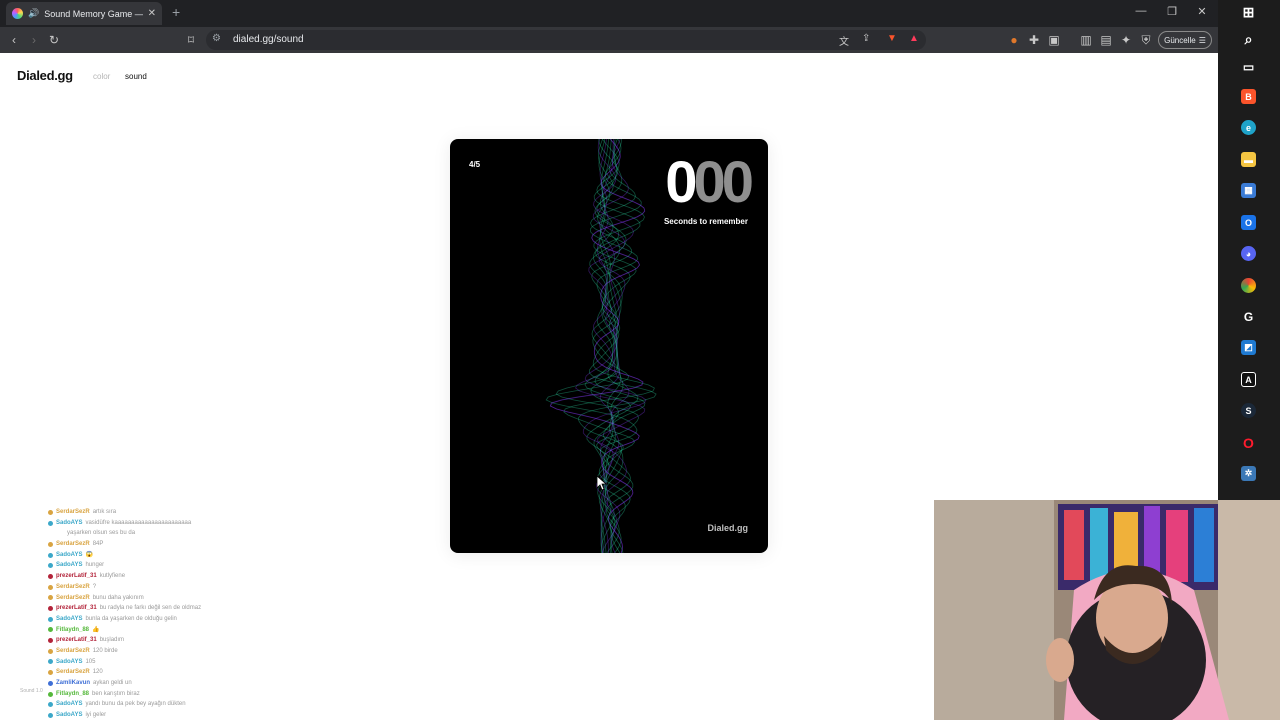 Image resolution: width=1280 pixels, height=720 pixels. What do you see at coordinates (178, 544) in the screenshot?
I see `chat-message: SerdarSezR 84P` at bounding box center [178, 544].